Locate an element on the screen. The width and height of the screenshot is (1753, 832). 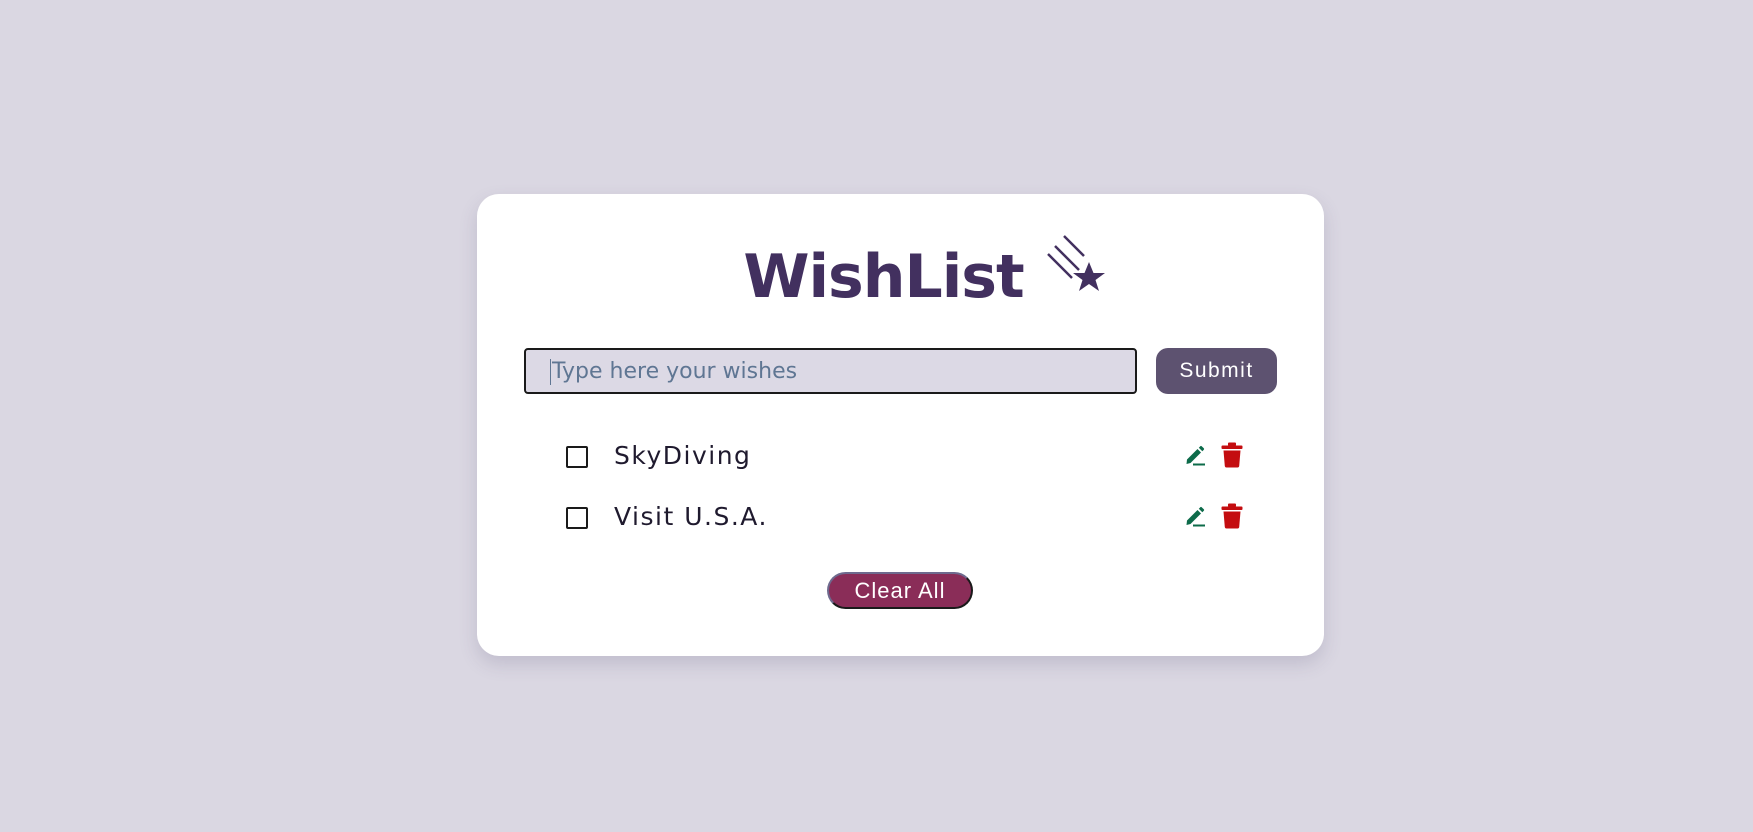
wish-label: Visit U.S.A. is located at coordinates (691, 516).